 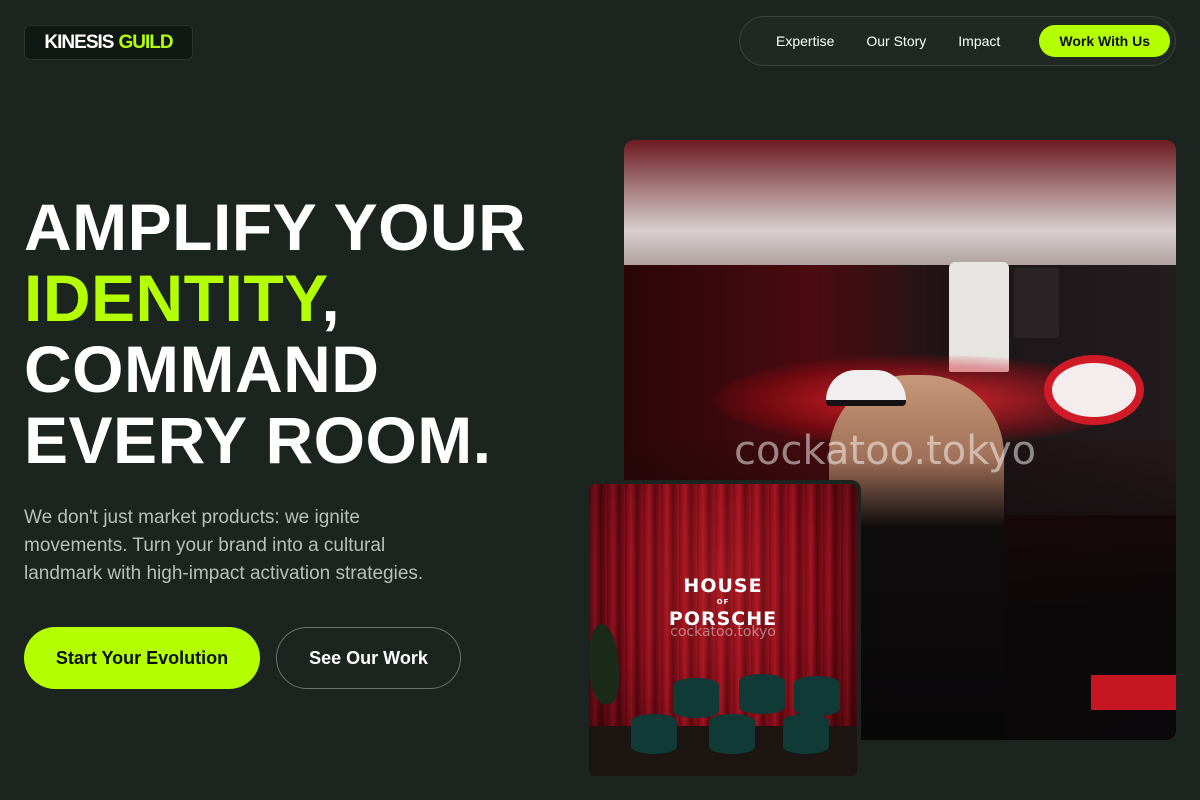 What do you see at coordinates (202, 369) in the screenshot?
I see `headline-line-3: COMMAND` at bounding box center [202, 369].